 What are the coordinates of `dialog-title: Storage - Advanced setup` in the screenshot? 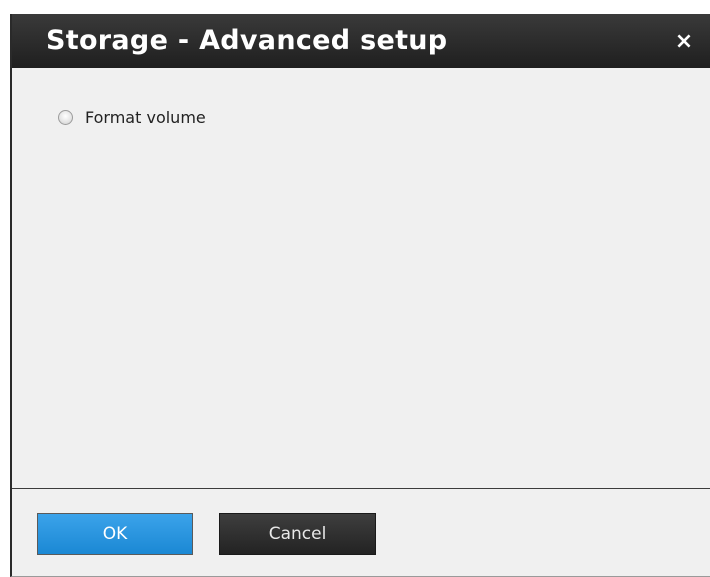 It's located at (247, 40).